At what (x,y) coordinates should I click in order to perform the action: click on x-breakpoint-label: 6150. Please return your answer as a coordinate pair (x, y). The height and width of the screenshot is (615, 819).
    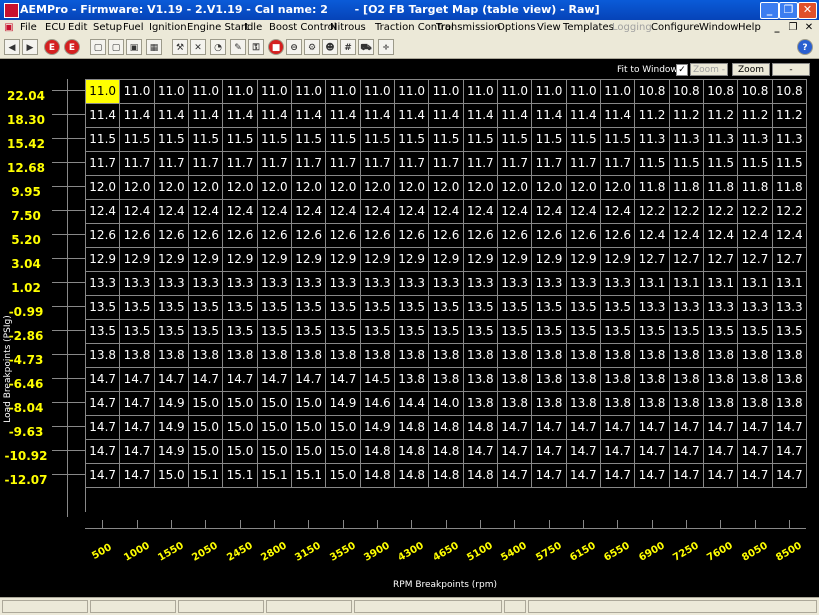
    Looking at the image, I should click on (583, 551).